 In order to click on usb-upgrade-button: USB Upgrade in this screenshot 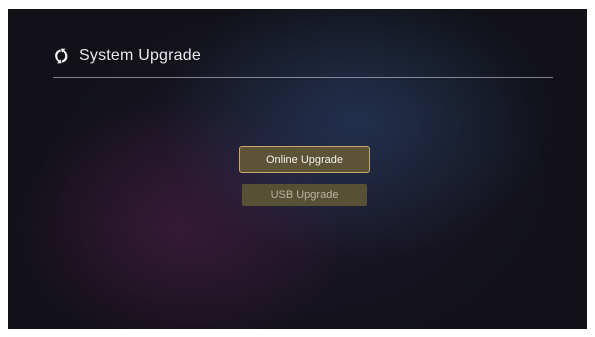, I will do `click(304, 195)`.